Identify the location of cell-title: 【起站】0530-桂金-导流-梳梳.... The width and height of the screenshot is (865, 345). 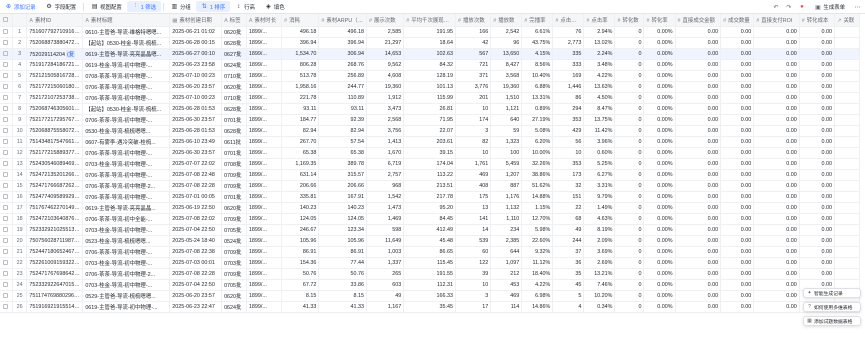
(126, 109).